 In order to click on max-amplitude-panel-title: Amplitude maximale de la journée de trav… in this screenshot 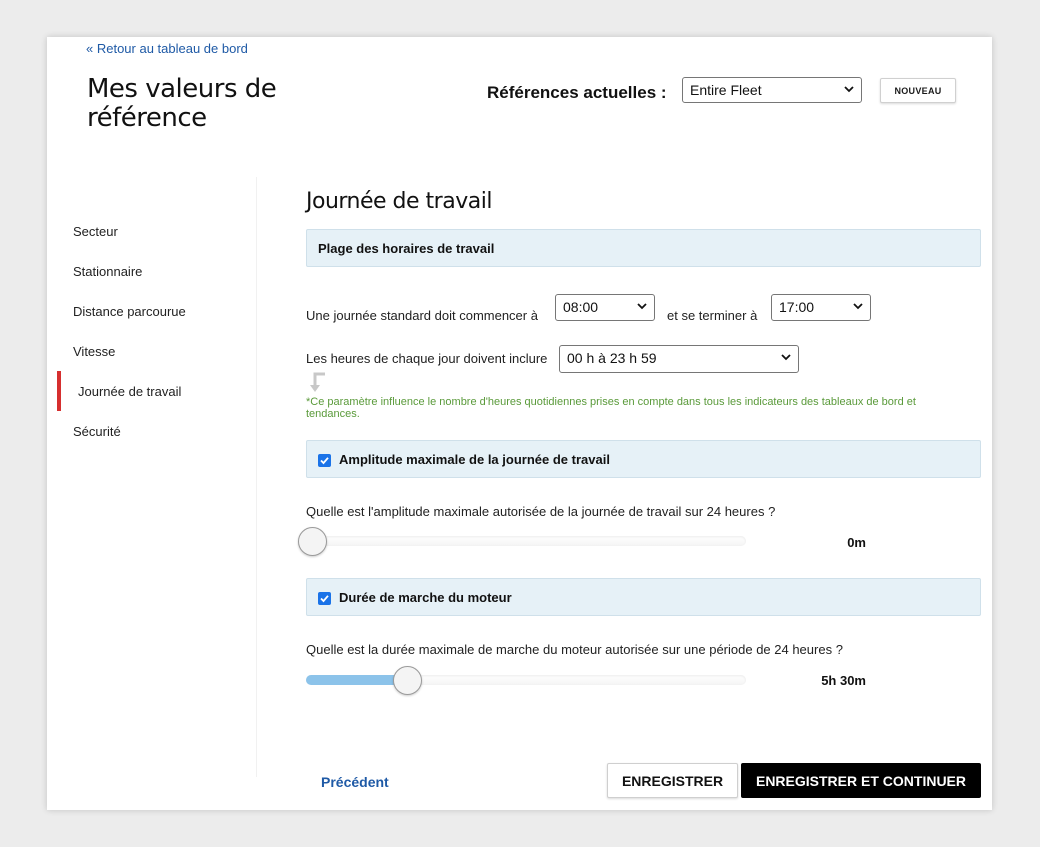, I will do `click(474, 459)`.